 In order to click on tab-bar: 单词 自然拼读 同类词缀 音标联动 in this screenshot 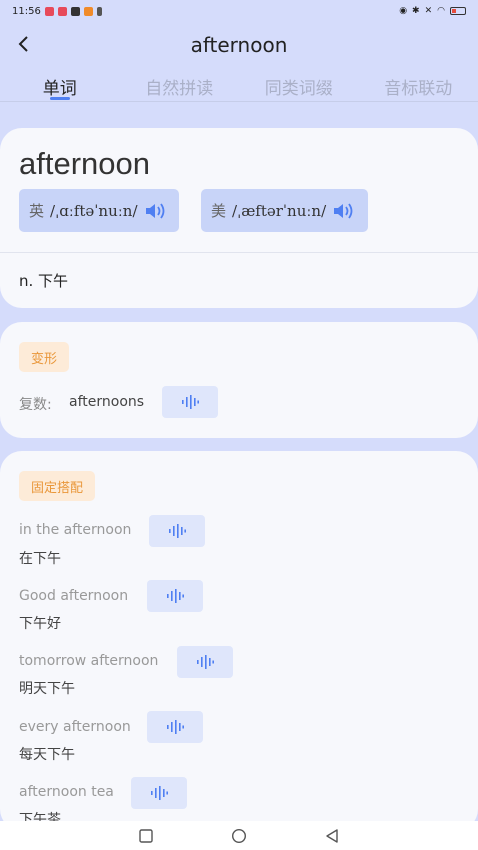, I will do `click(239, 85)`.